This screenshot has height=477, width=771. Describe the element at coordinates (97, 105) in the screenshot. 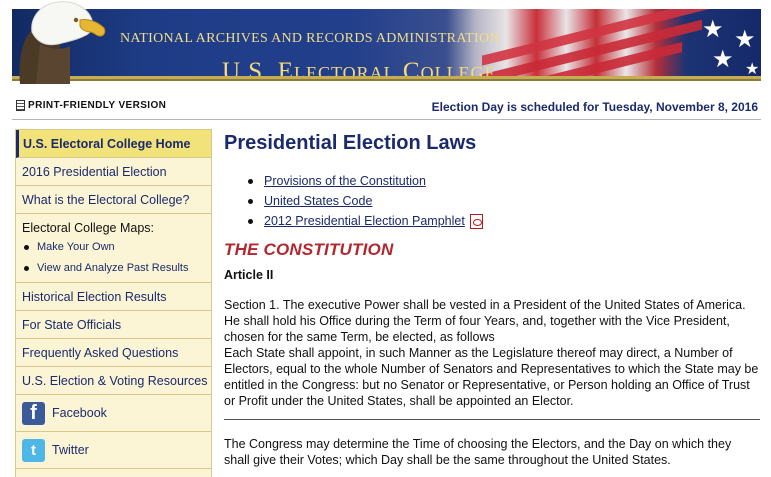

I see `print-friendly-label: PRINT-FRIENDLY VERSION` at that location.